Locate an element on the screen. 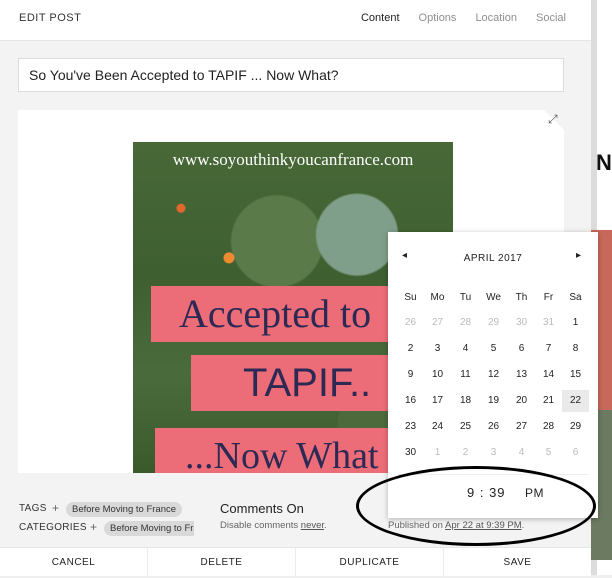  calendar-day: 7 is located at coordinates (548, 349).